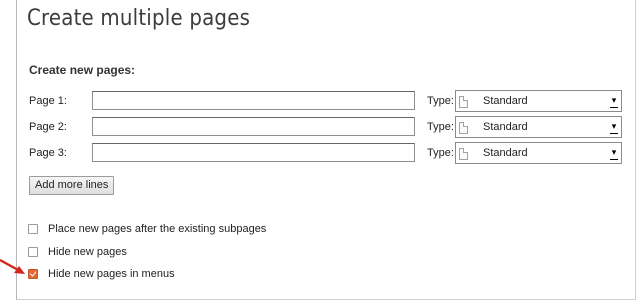 This screenshot has width=638, height=301. Describe the element at coordinates (538, 153) in the screenshot. I see `page-3-type-select: Standard ▾` at that location.